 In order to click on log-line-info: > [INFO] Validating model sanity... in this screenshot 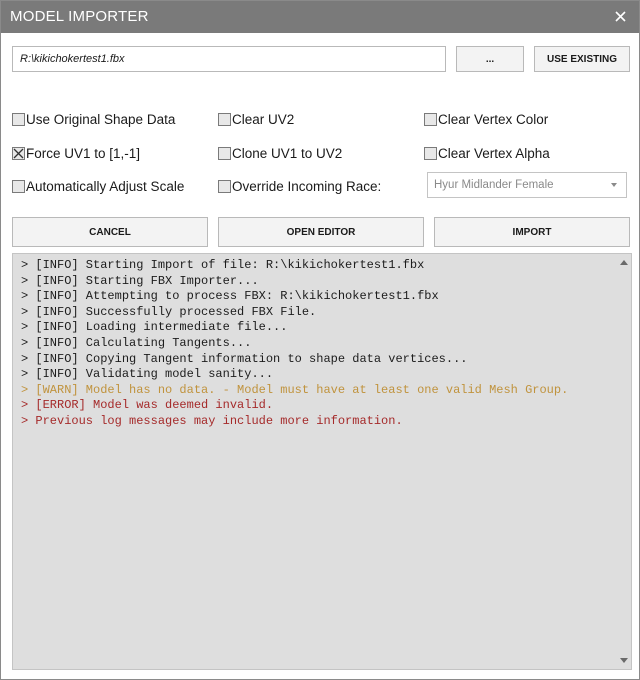, I will do `click(147, 374)`.